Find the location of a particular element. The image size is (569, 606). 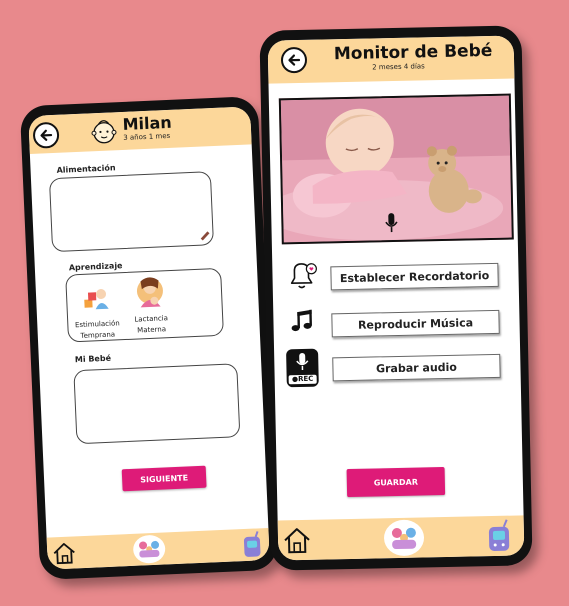

baby-age: 3 años 1 mes is located at coordinates (147, 136).